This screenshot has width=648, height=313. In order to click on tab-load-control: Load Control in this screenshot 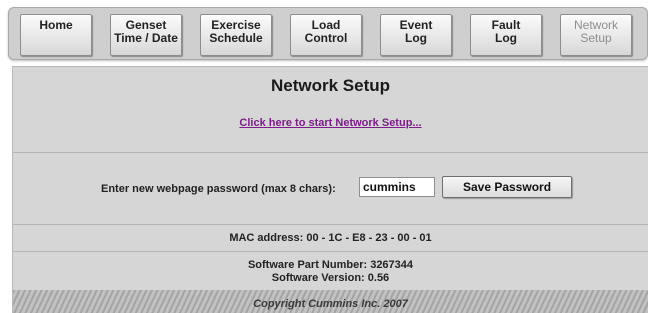, I will do `click(326, 35)`.